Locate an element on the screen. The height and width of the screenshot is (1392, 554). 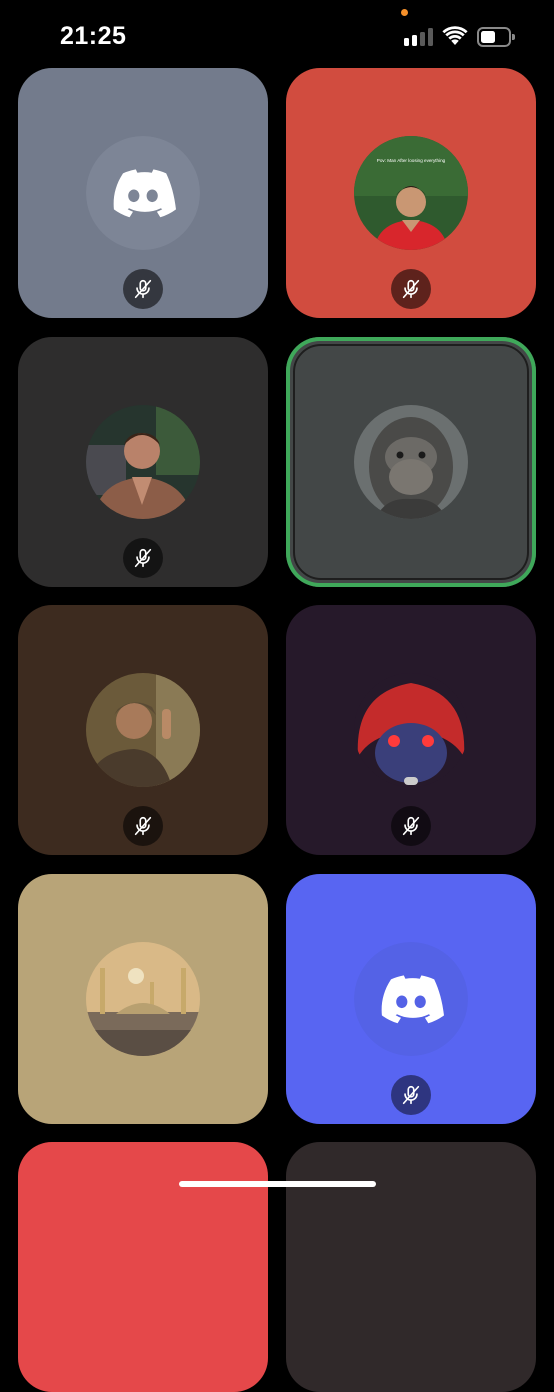
participant-tile-speaking is located at coordinates (411, 462).